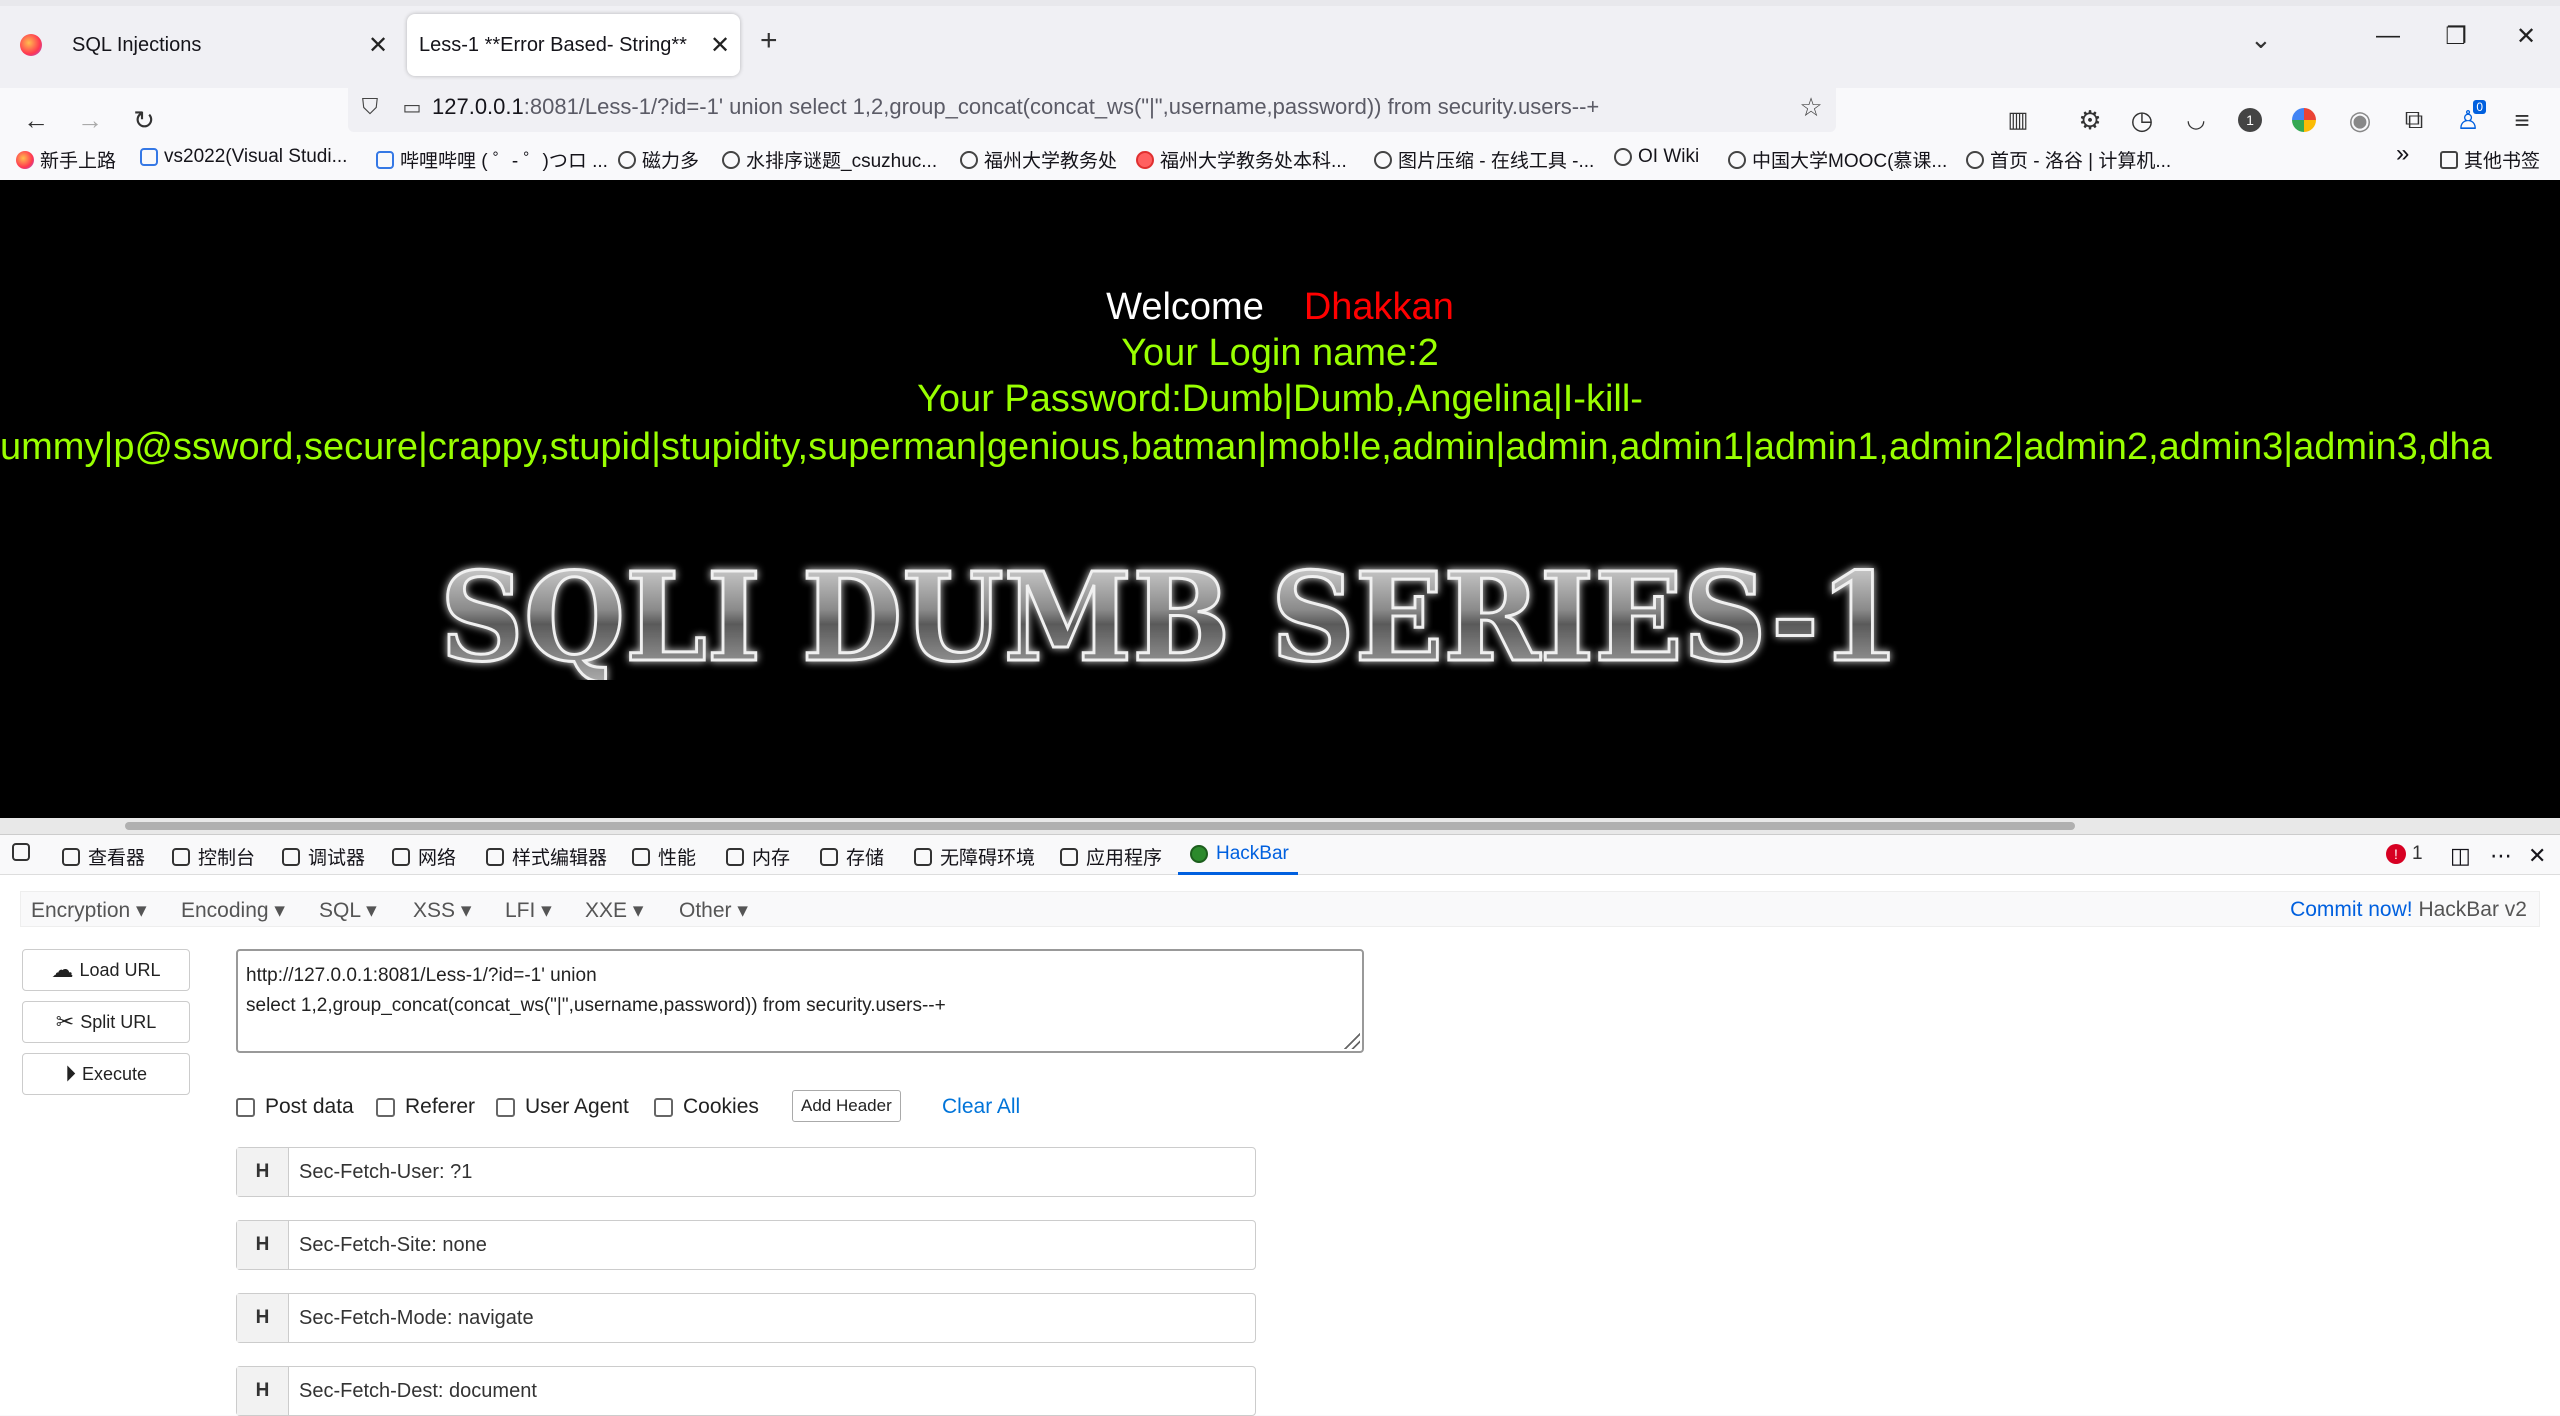  Describe the element at coordinates (2402, 154) in the screenshot. I see `more-bookmarks-chevron-icon: »` at that location.